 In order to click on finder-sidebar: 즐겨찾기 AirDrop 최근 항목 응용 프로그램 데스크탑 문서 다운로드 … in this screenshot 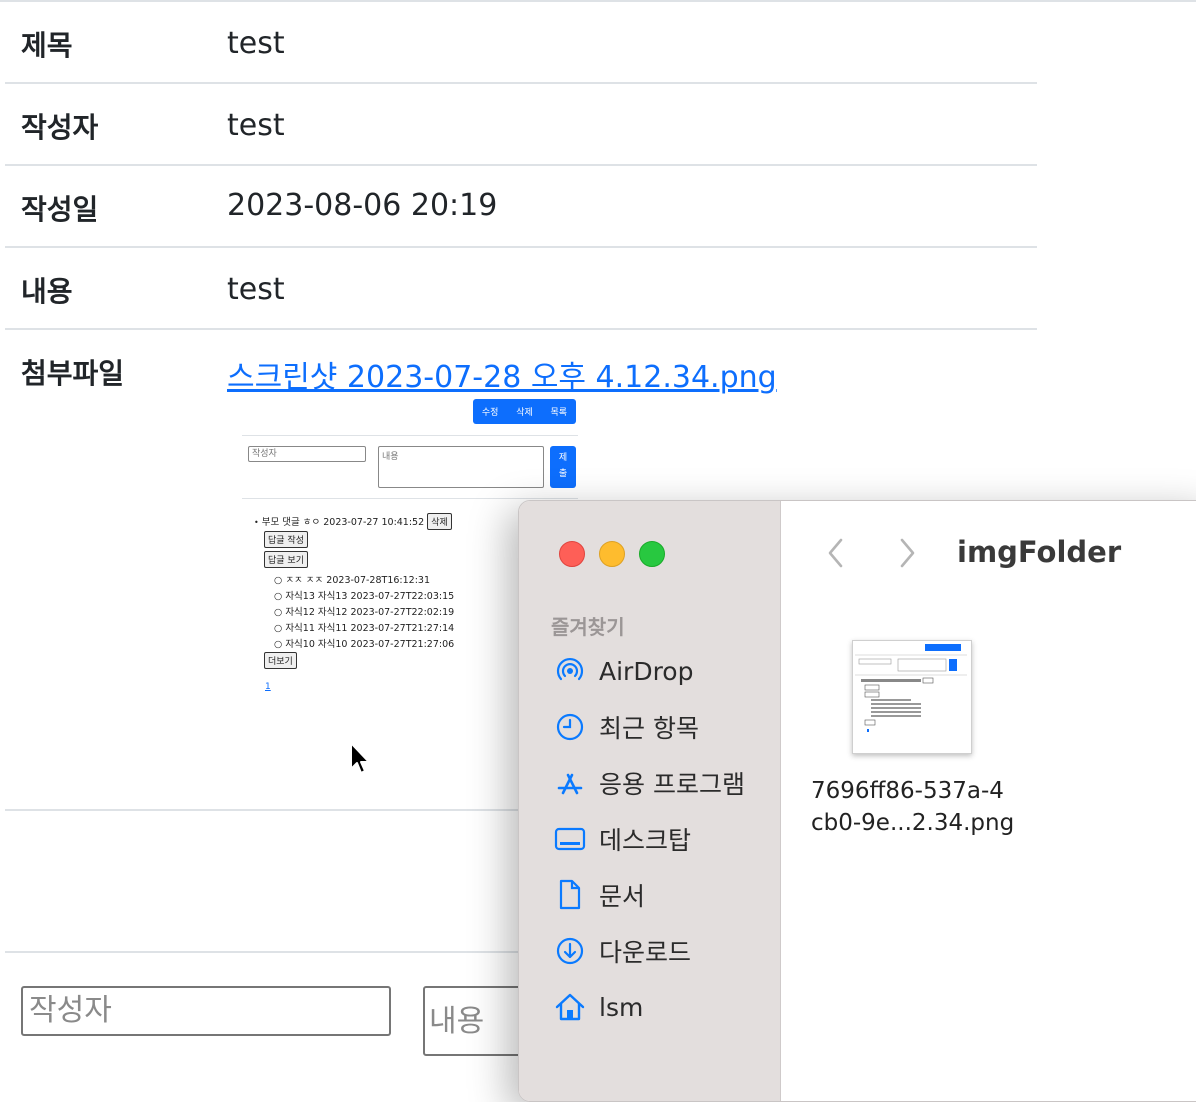, I will do `click(650, 801)`.